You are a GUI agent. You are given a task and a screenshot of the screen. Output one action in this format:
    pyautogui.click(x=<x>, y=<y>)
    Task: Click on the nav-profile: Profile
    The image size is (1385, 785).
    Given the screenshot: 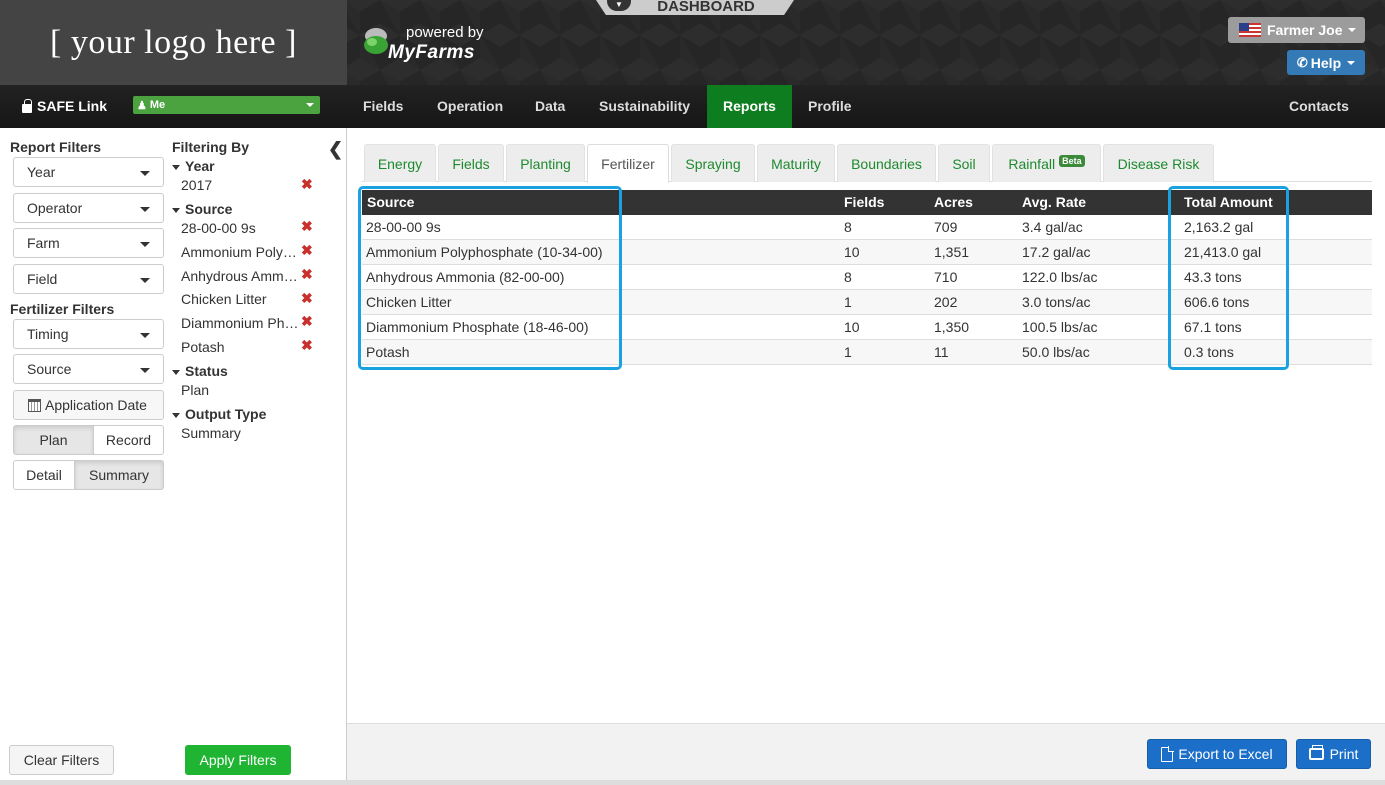 What is the action you would take?
    pyautogui.click(x=830, y=106)
    